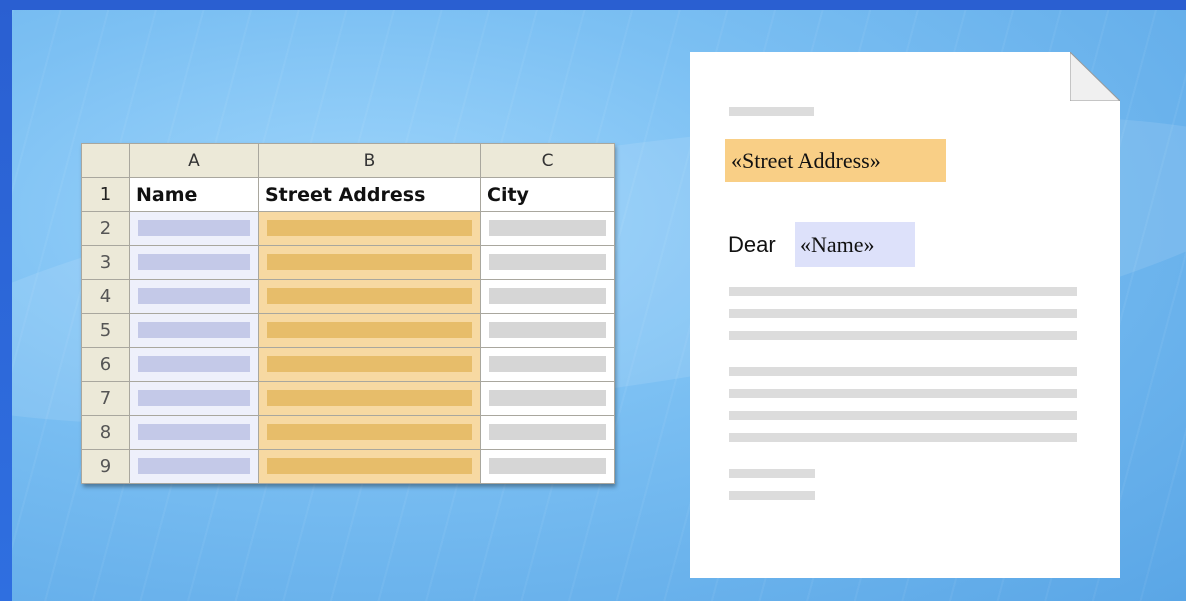 The image size is (1186, 601). I want to click on city-header-cell: City, so click(547, 194).